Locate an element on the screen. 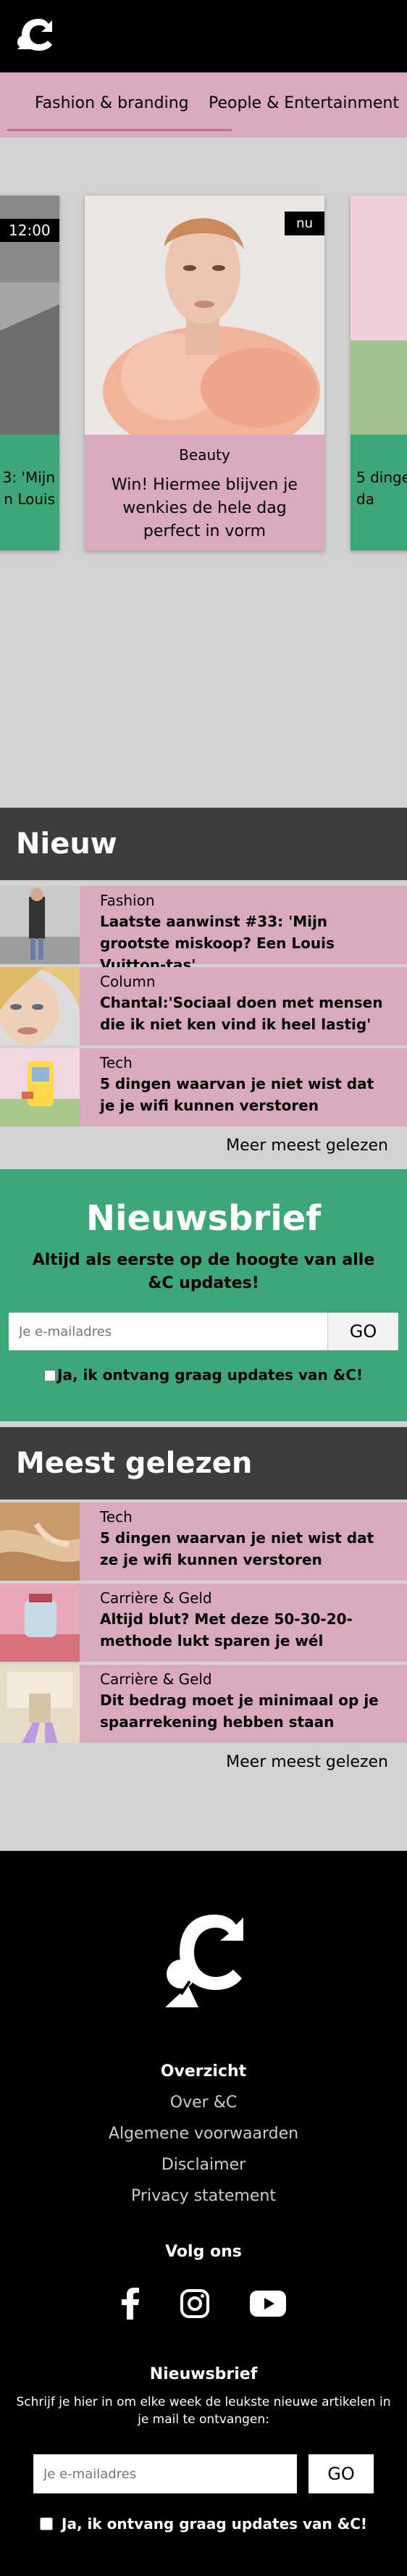 This screenshot has width=407, height=2576. card-title: 5 dinge da is located at coordinates (381, 488).